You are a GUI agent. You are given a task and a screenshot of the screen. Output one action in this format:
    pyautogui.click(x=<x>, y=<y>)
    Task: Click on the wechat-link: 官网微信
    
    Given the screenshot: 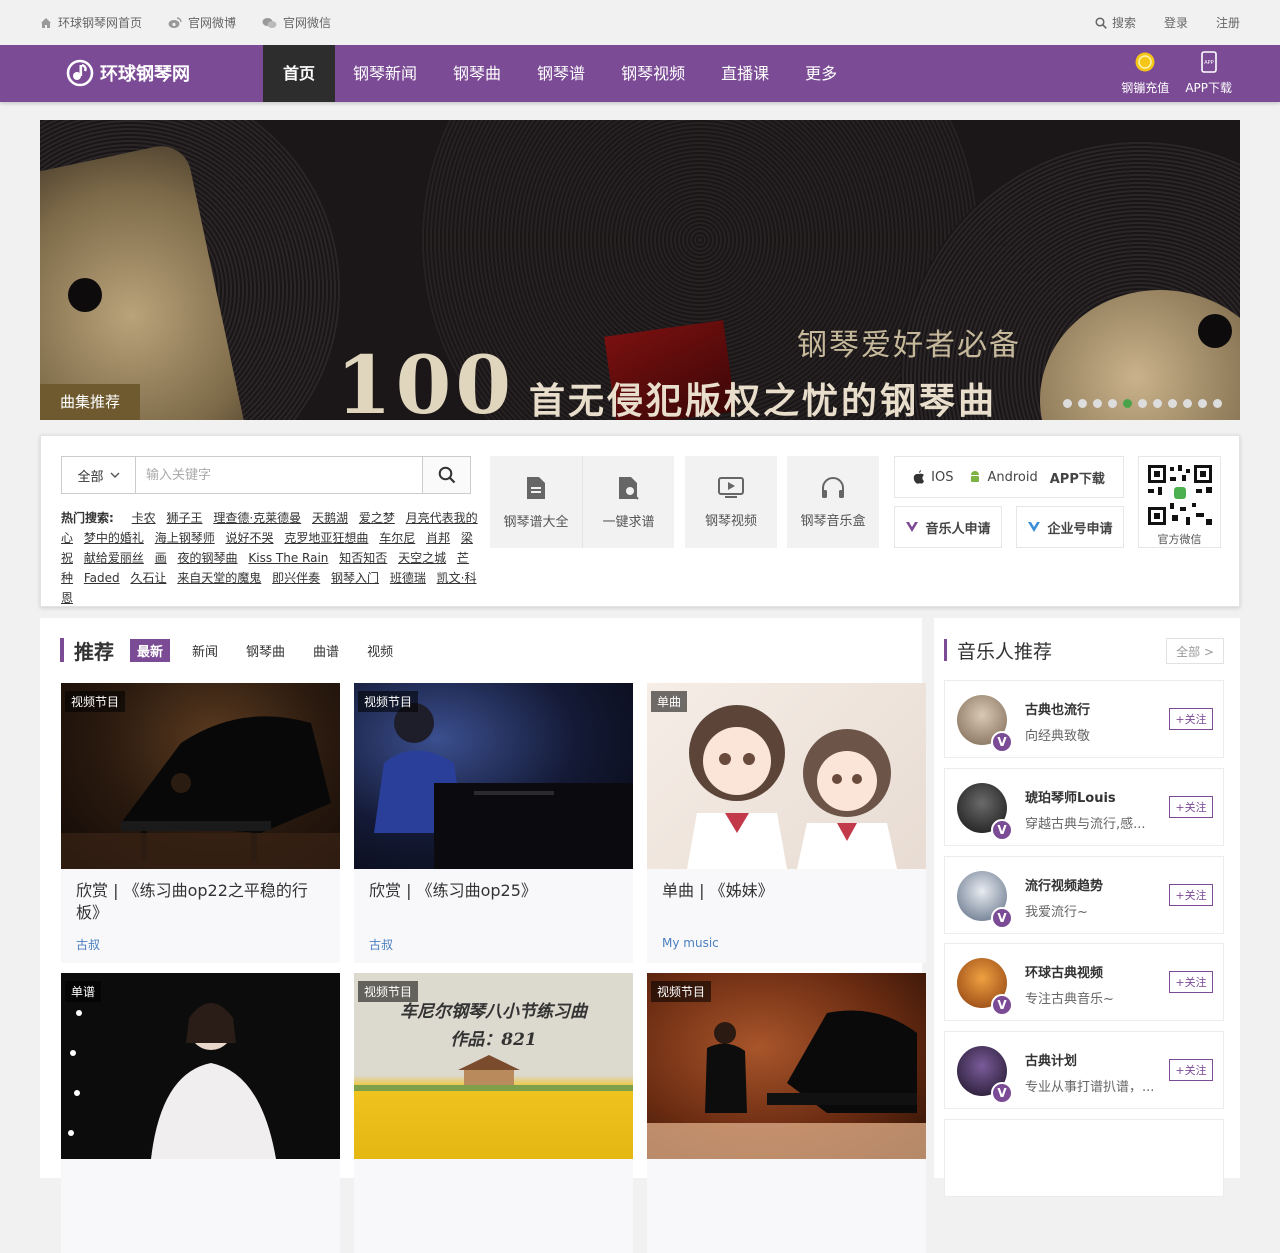 What is the action you would take?
    pyautogui.click(x=296, y=22)
    